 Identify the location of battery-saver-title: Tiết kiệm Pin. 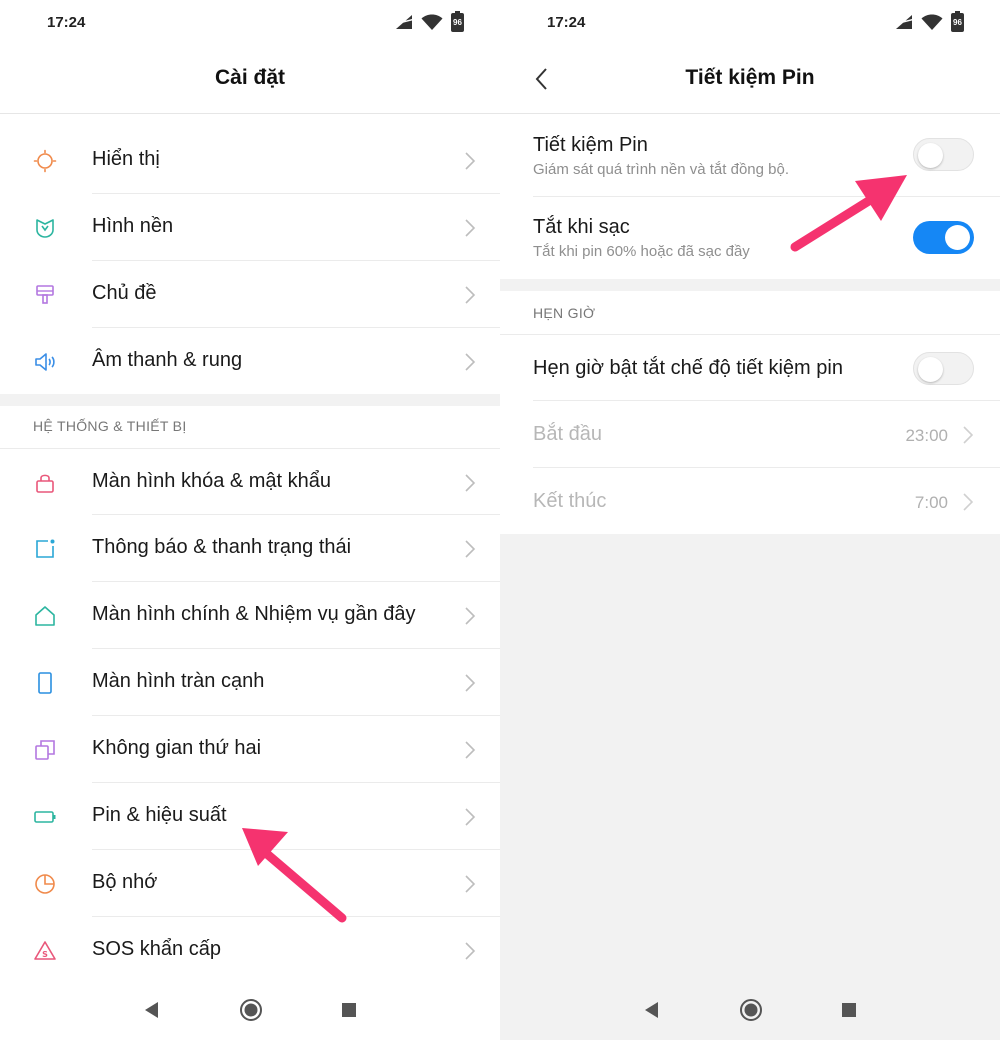
(590, 145).